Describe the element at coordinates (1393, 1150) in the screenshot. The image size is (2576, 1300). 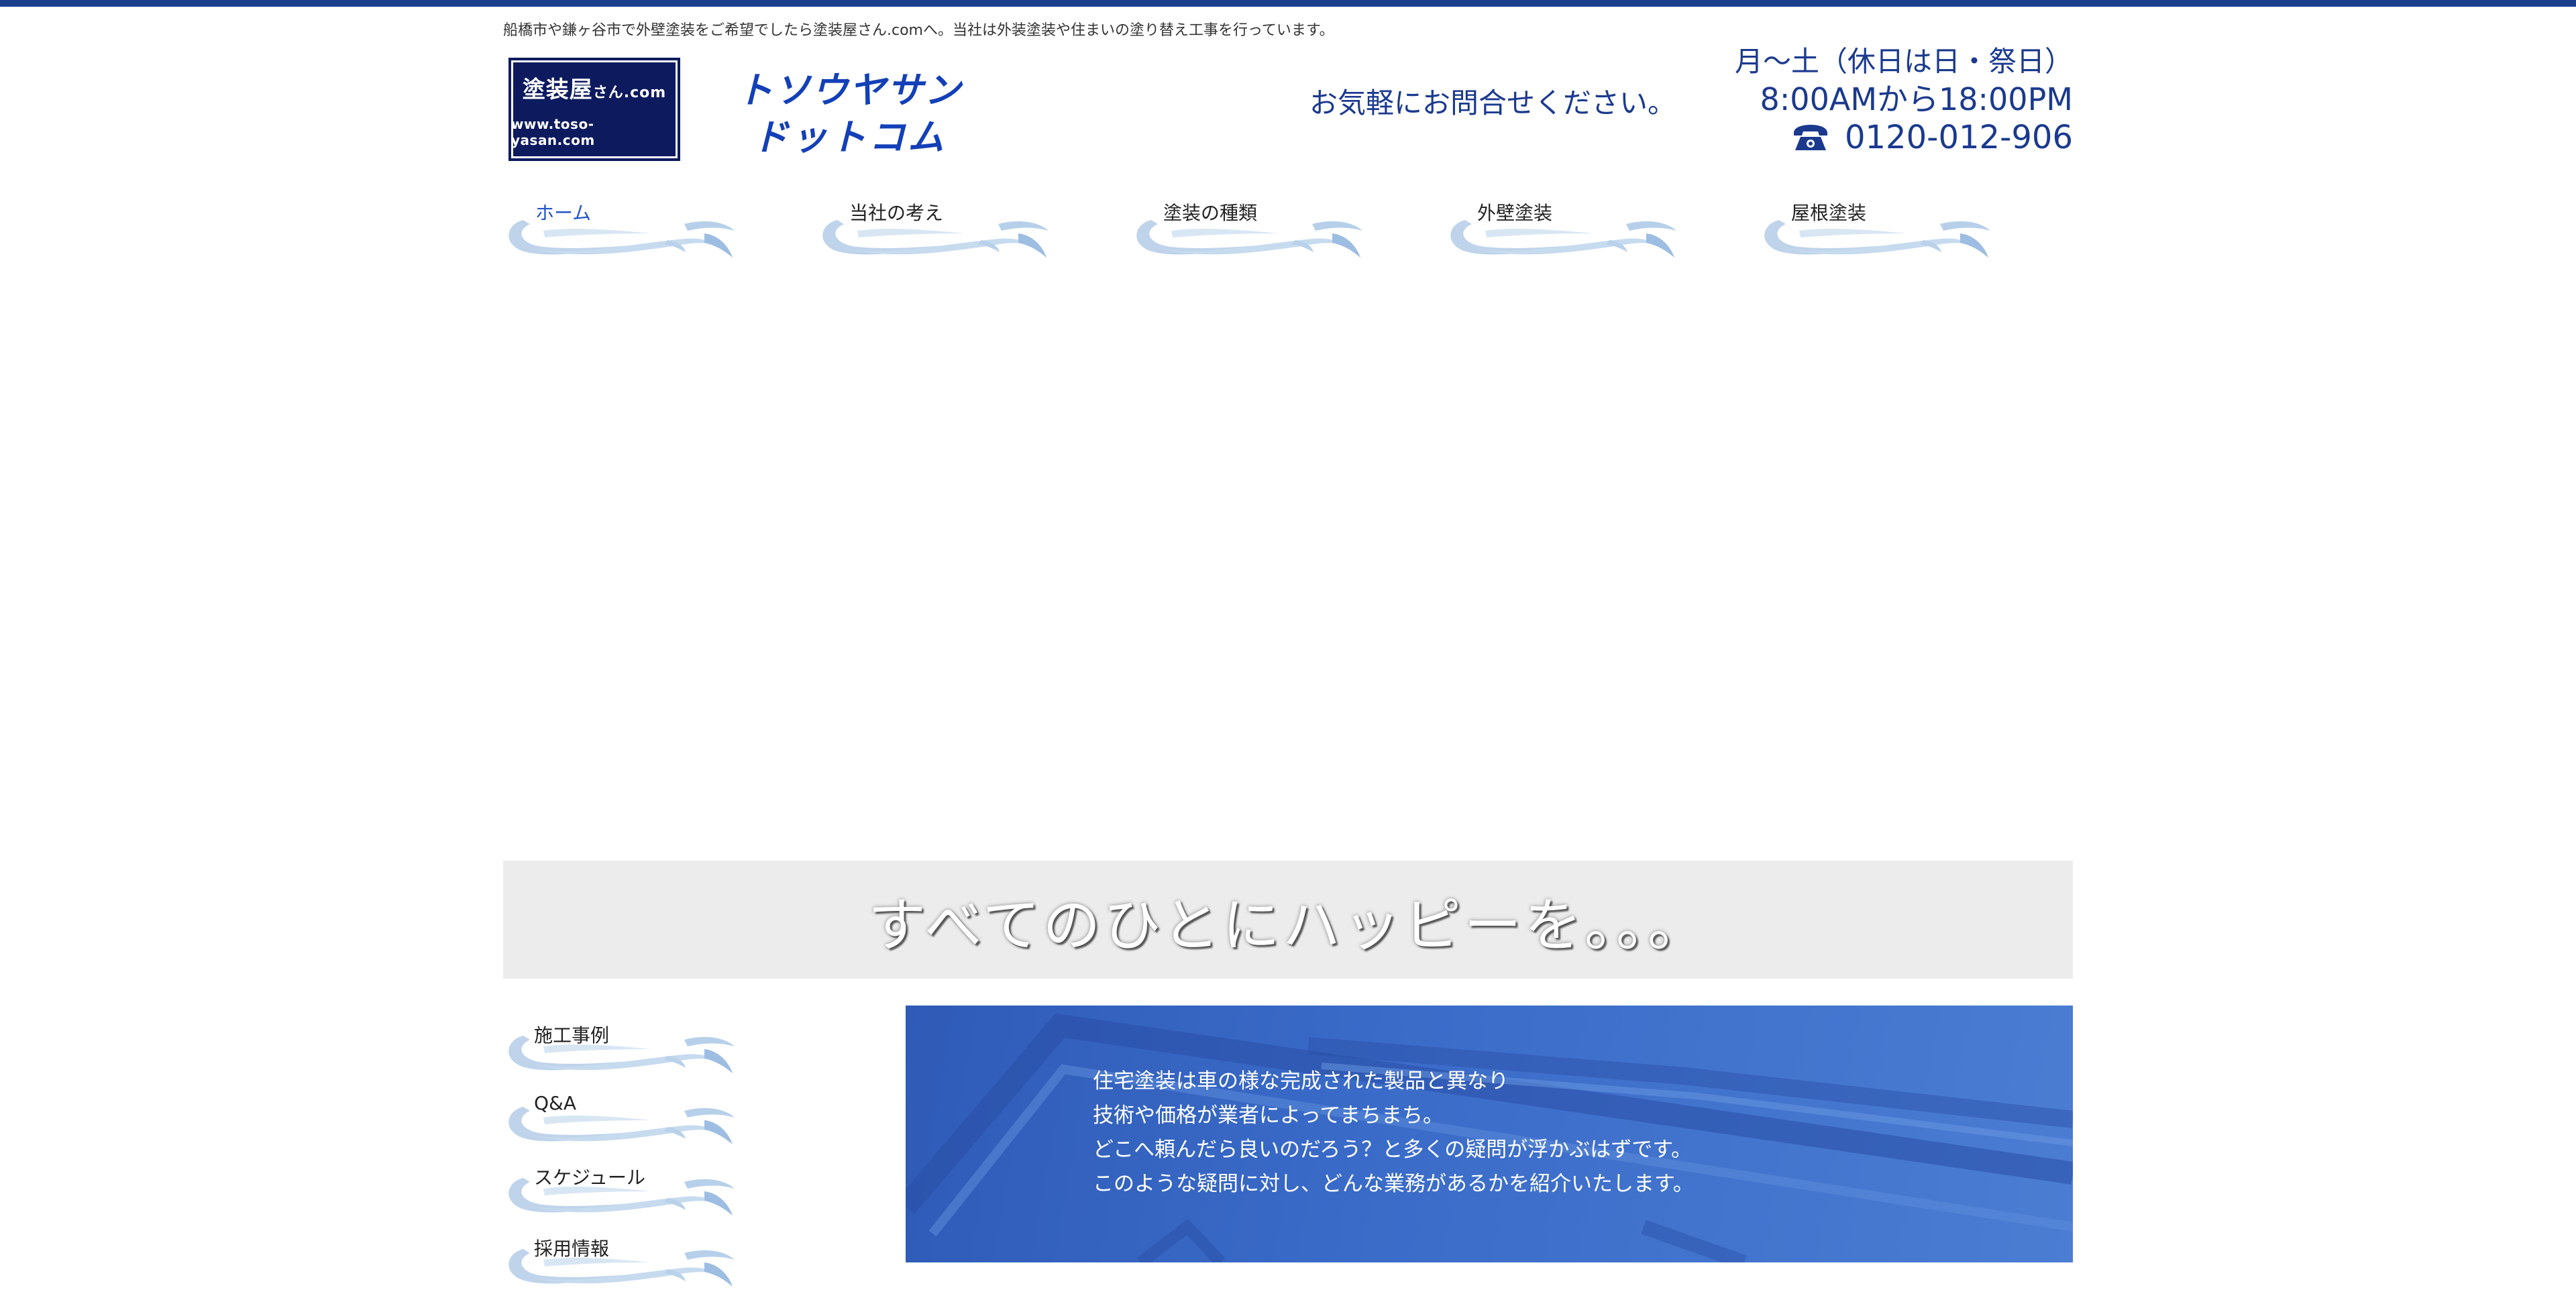
I see `intro-line: どこへ頼んだら良いのだろう？と多くの疑問が浮かぶはずです。` at that location.